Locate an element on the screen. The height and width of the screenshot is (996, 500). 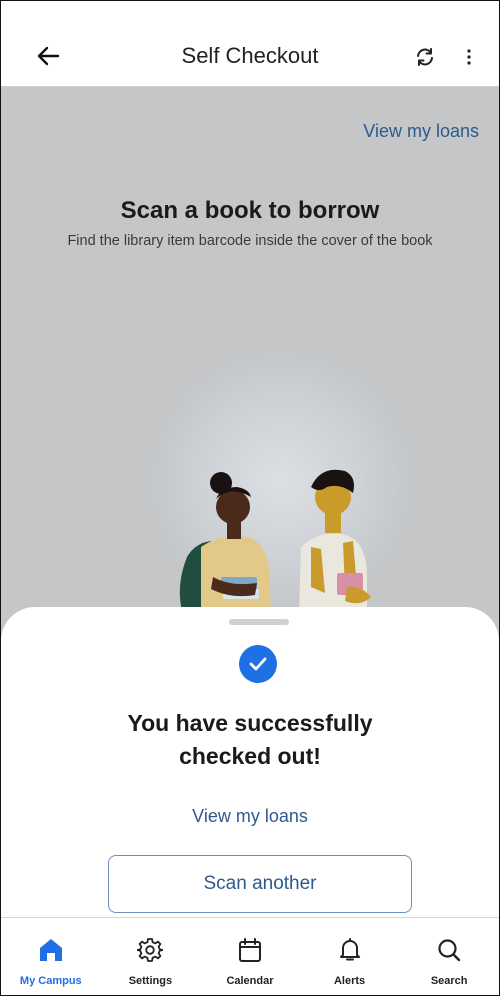
nav-item-calendar: Calendar is located at coordinates (250, 956).